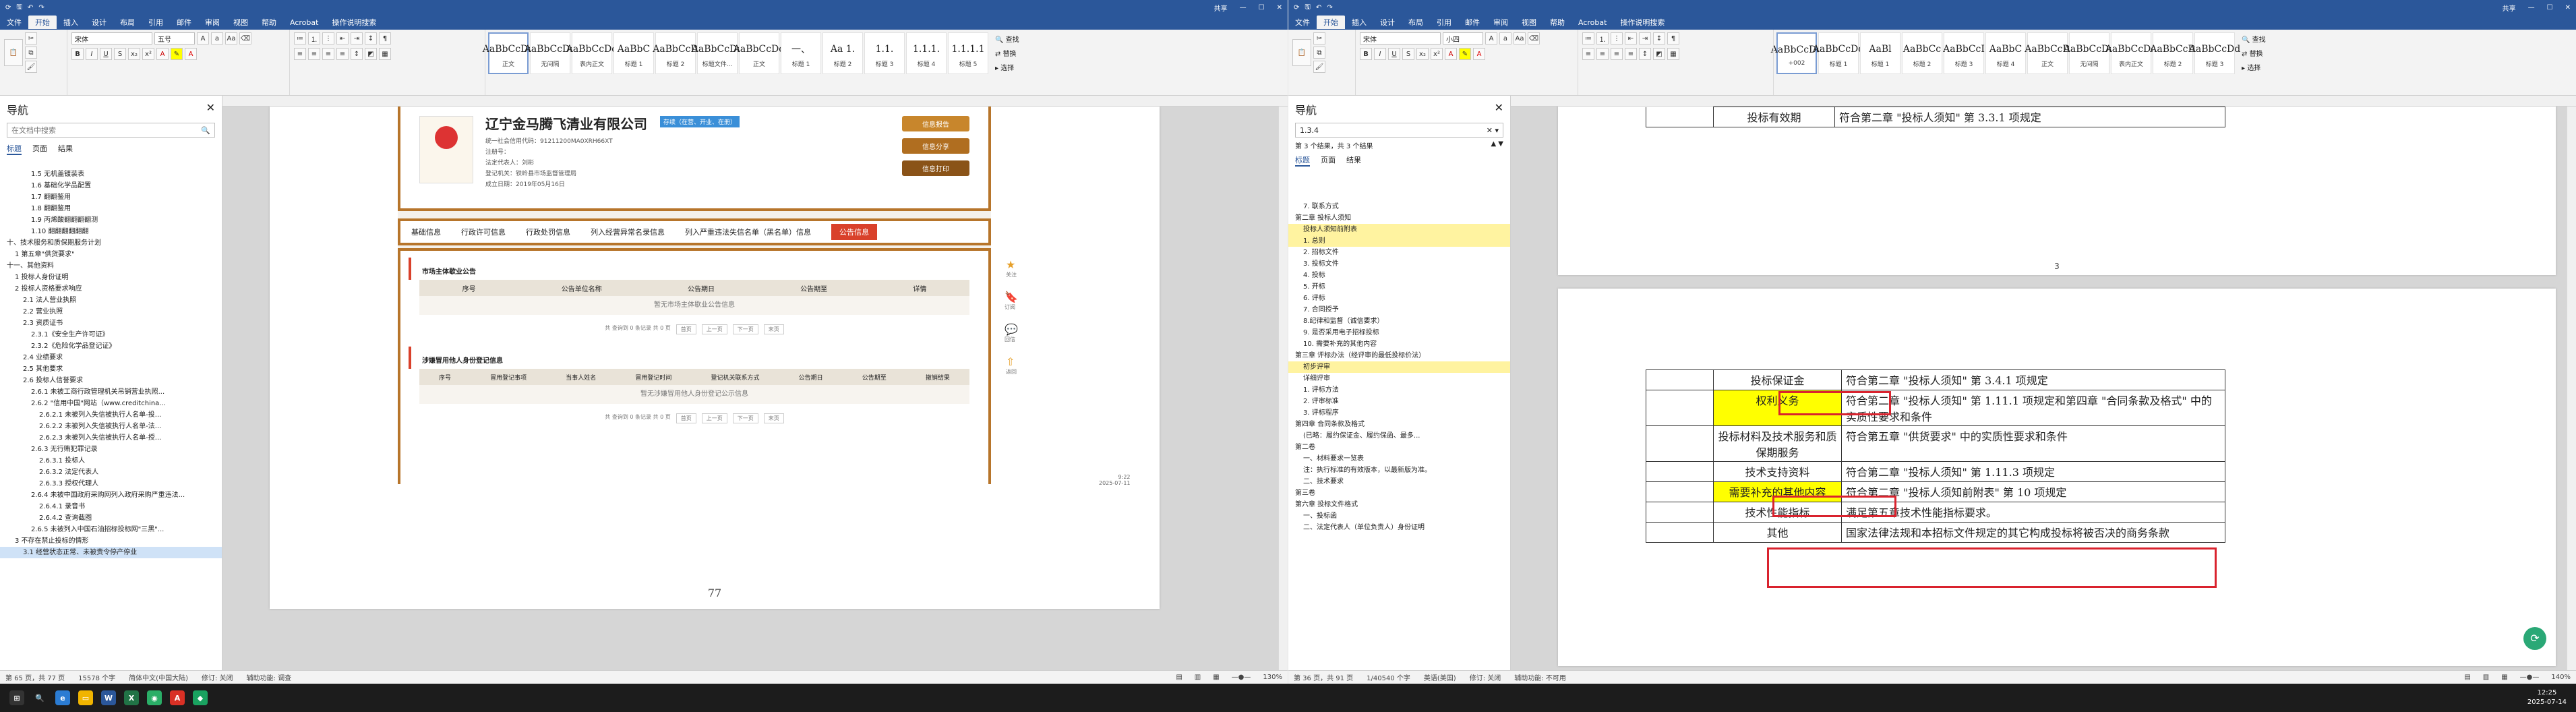 This screenshot has width=2576, height=712. Describe the element at coordinates (111, 208) in the screenshot. I see `nav-heading-item: 1.8 翻翻鉴用` at that location.